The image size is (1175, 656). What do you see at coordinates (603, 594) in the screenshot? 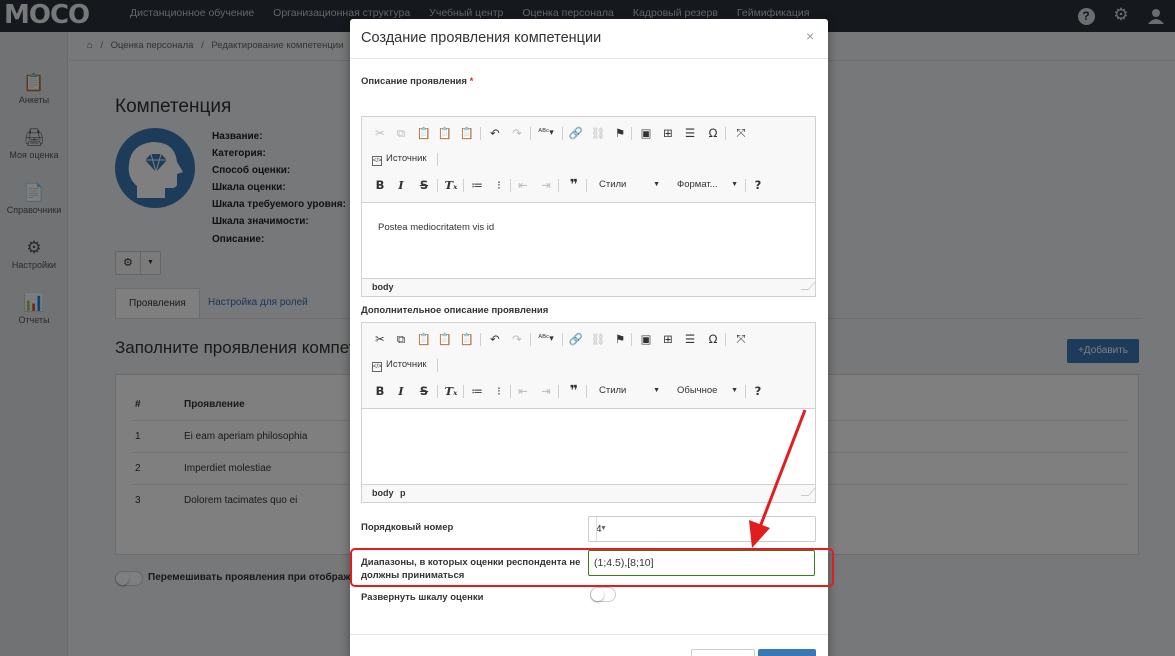
I see `expand-scale-toggle` at bounding box center [603, 594].